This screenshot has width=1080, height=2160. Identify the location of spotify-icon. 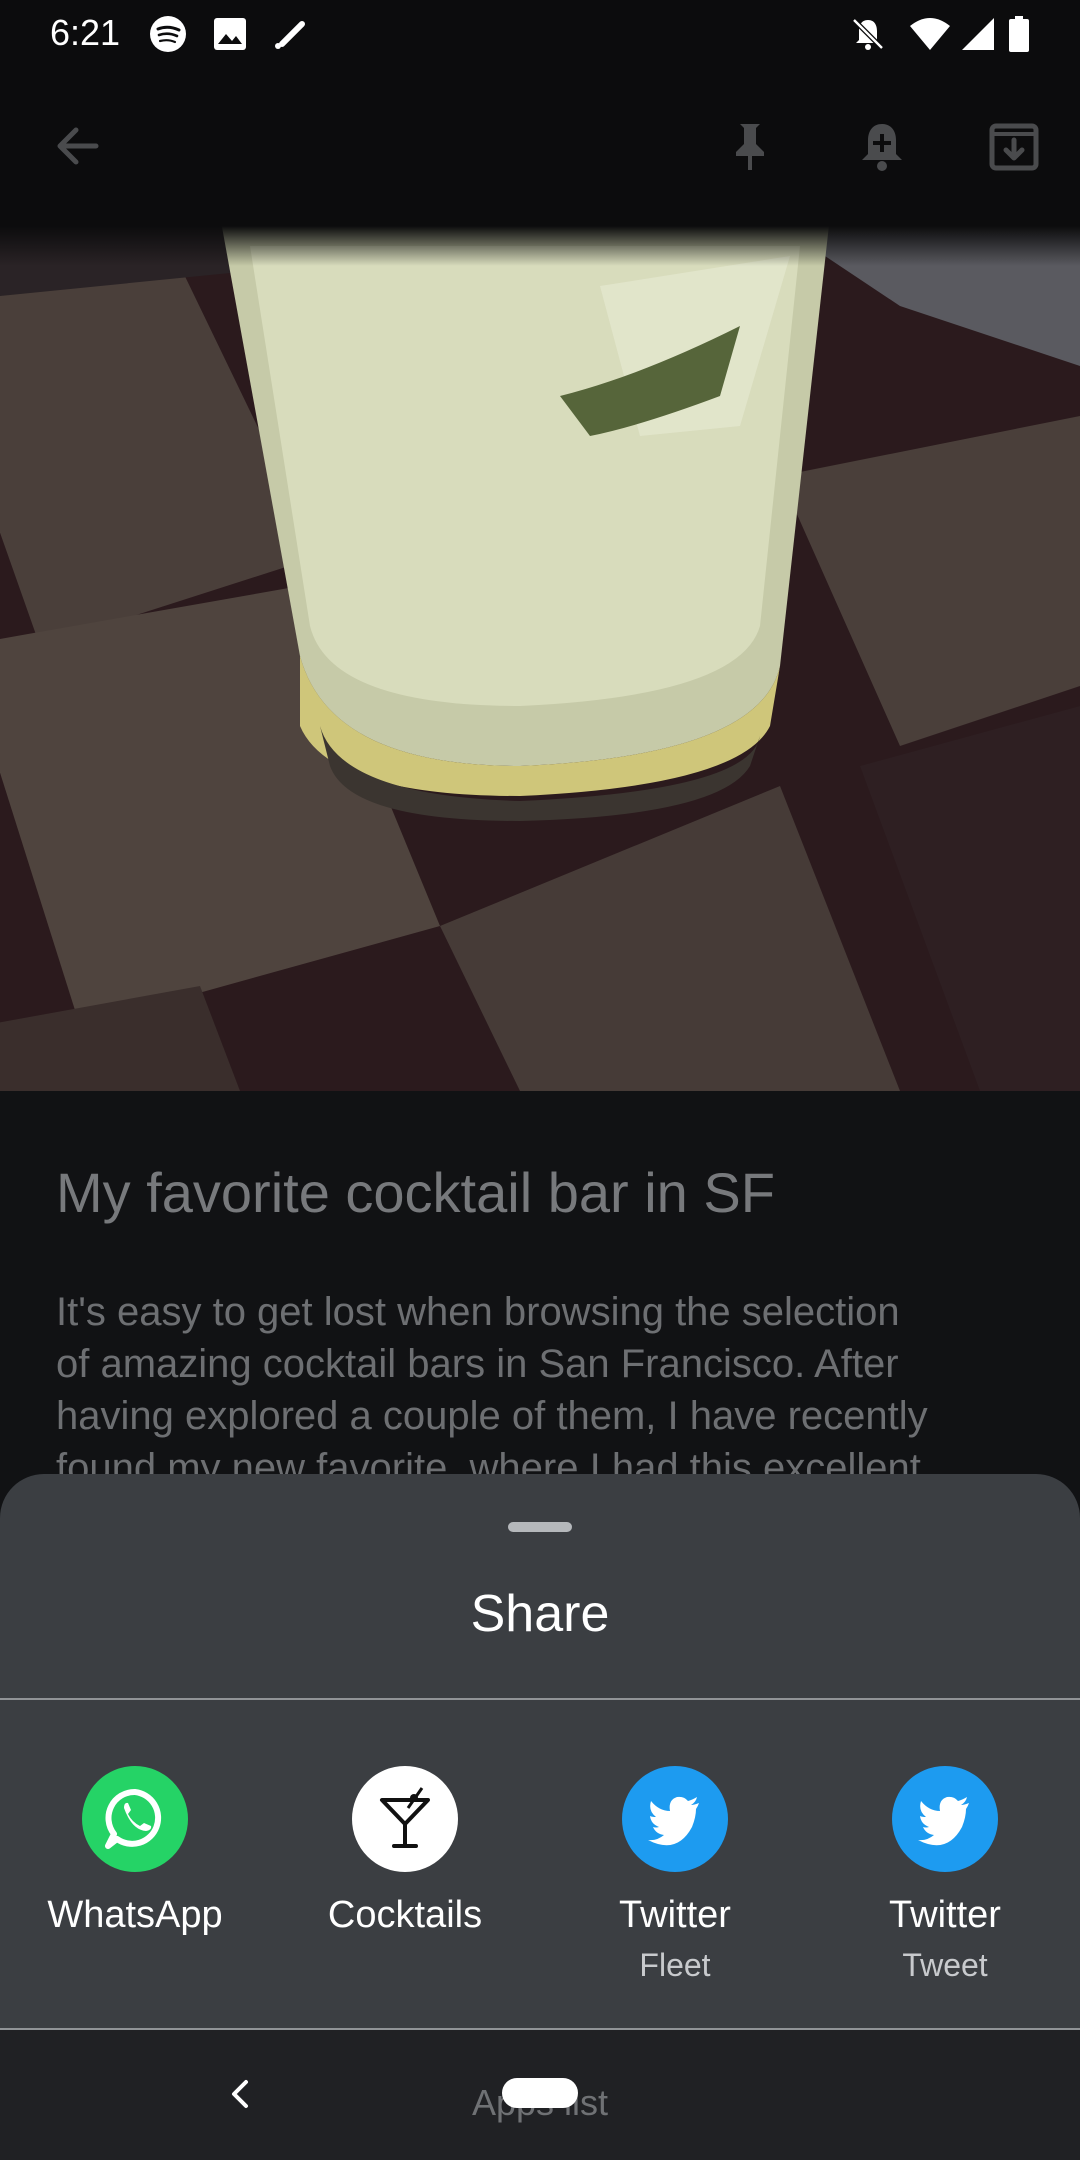
(168, 34).